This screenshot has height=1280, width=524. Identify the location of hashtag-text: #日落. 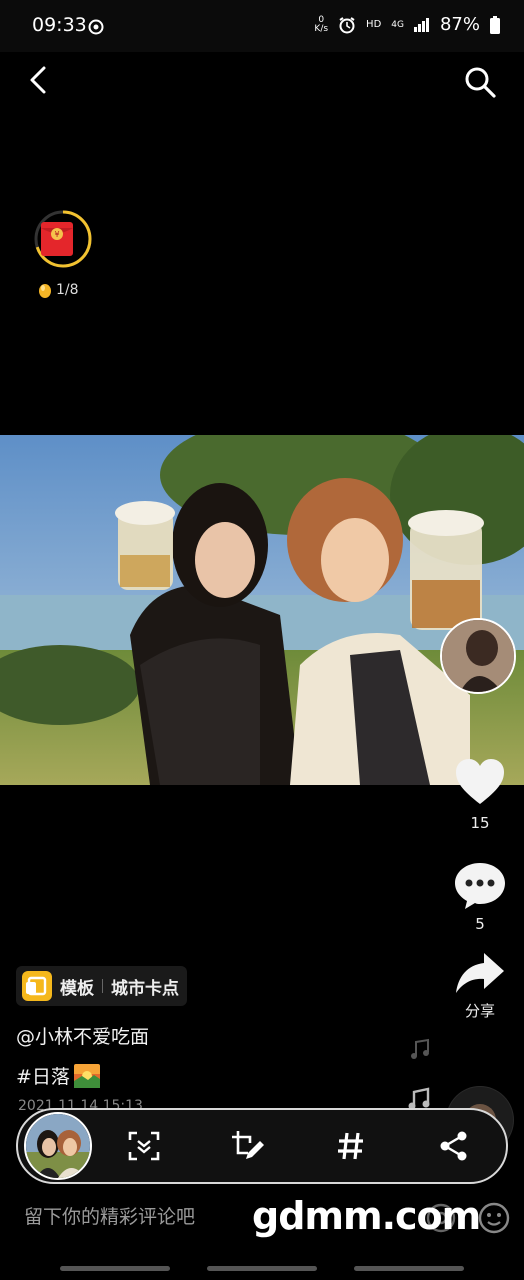
(43, 1077).